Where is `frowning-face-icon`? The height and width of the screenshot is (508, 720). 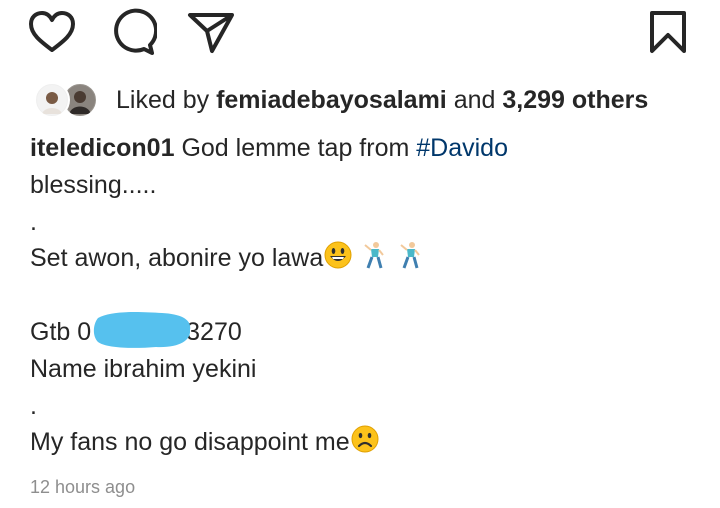
frowning-face-icon is located at coordinates (365, 439).